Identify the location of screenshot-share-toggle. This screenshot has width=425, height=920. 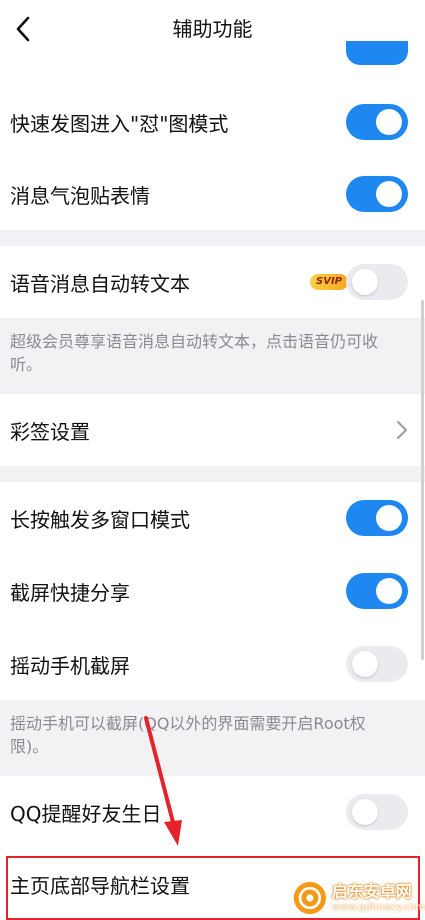
(377, 591).